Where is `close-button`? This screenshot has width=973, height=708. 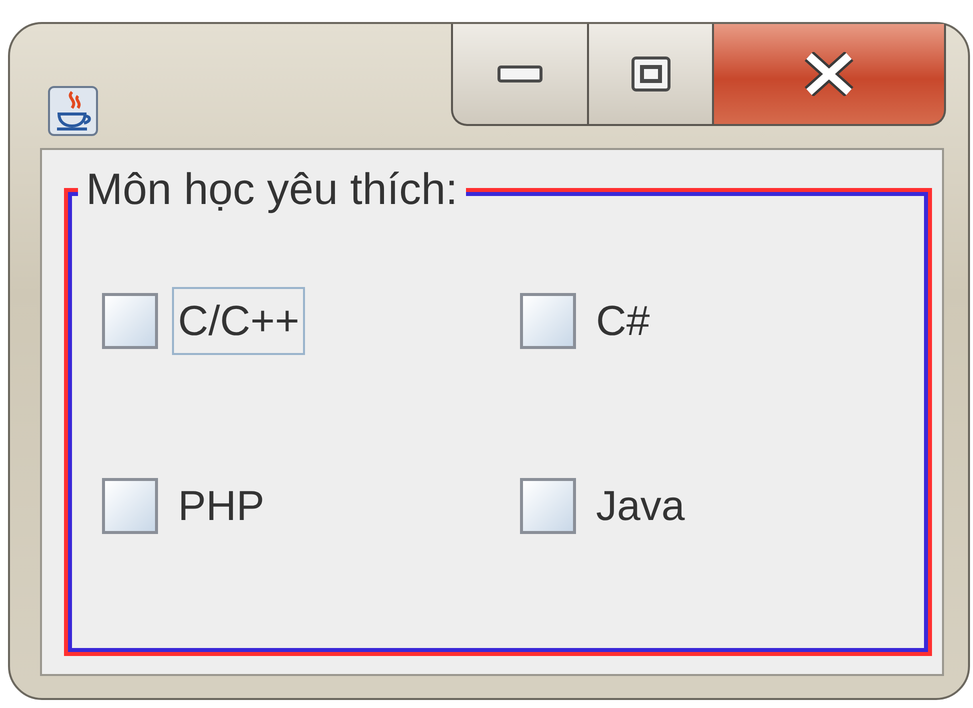
close-button is located at coordinates (830, 75).